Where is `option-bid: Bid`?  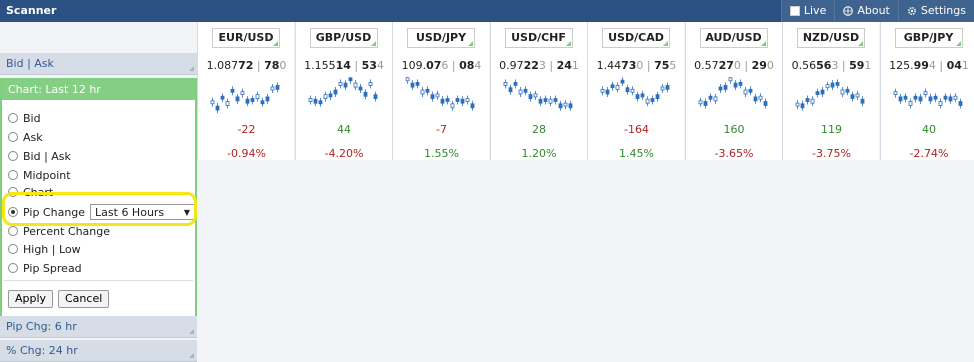
option-bid: Bid is located at coordinates (24, 118).